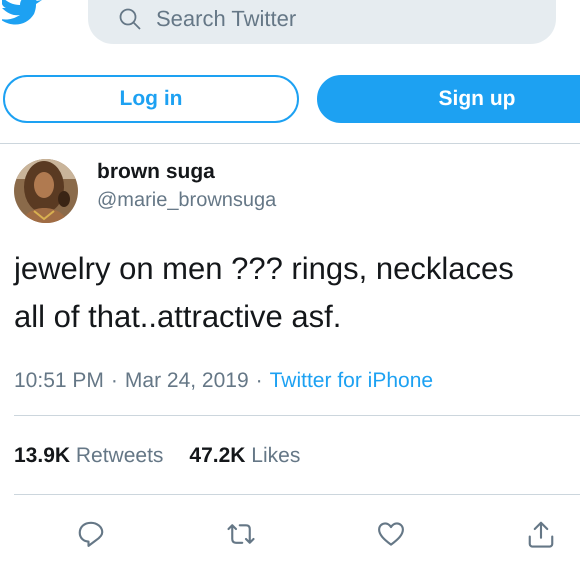 Image resolution: width=580 pixels, height=580 pixels. I want to click on tweet-text: jewelry on men ??? rings, necklaces all of that..attractive asf., so click(264, 293).